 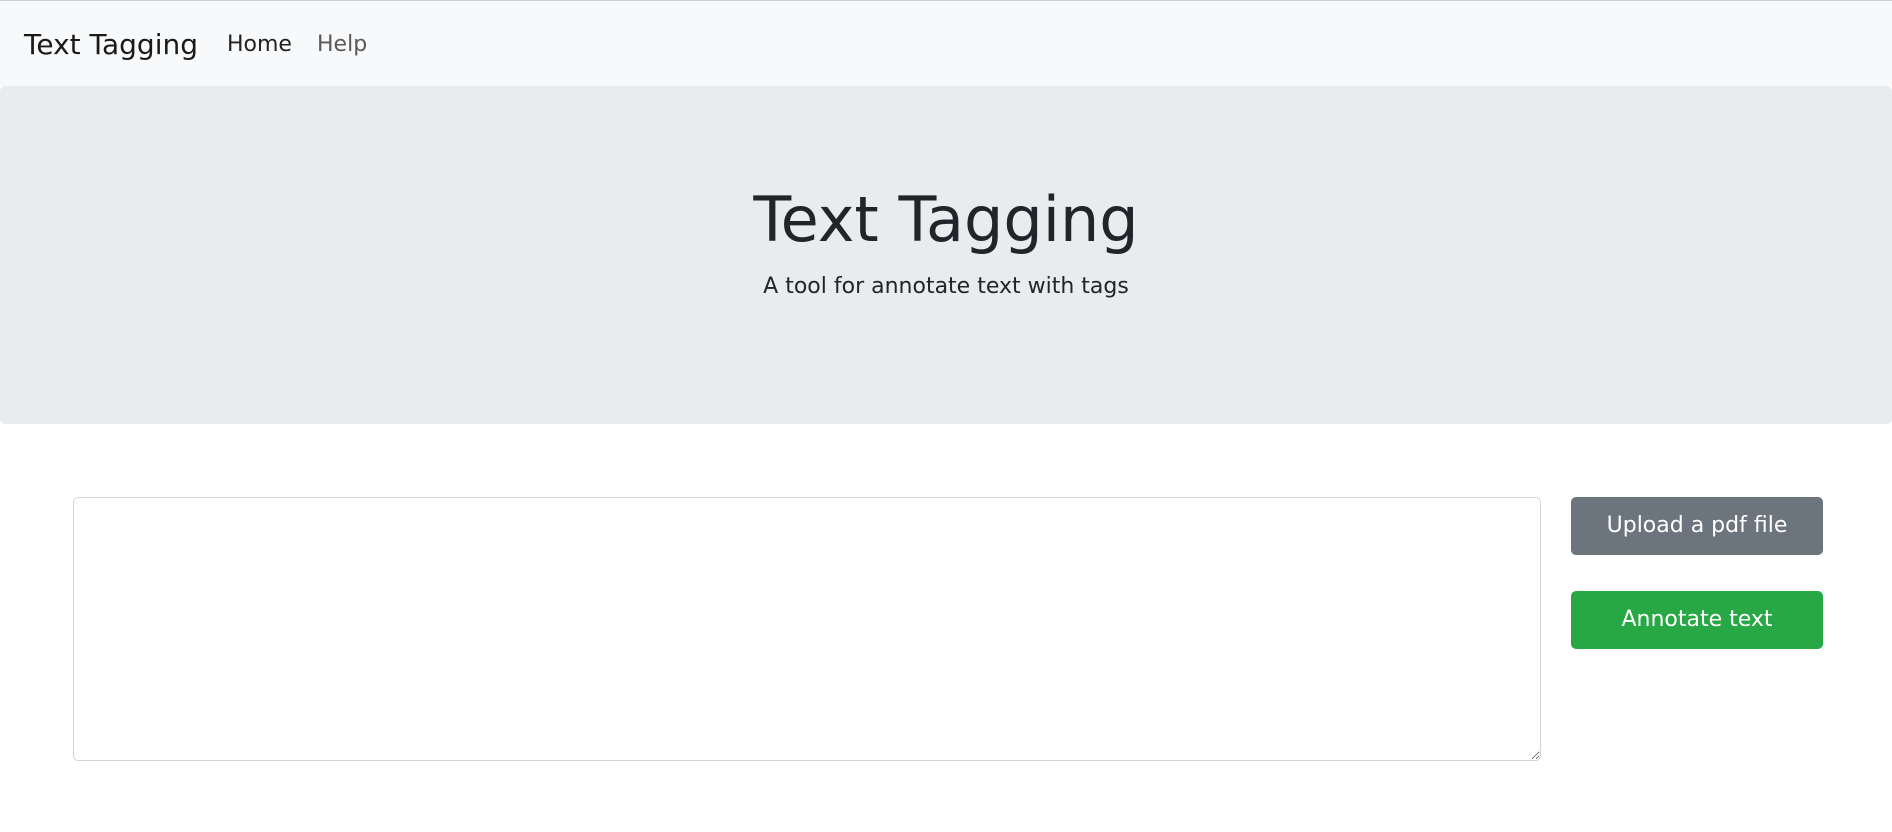 I want to click on nav-link-help: Help, so click(x=342, y=45).